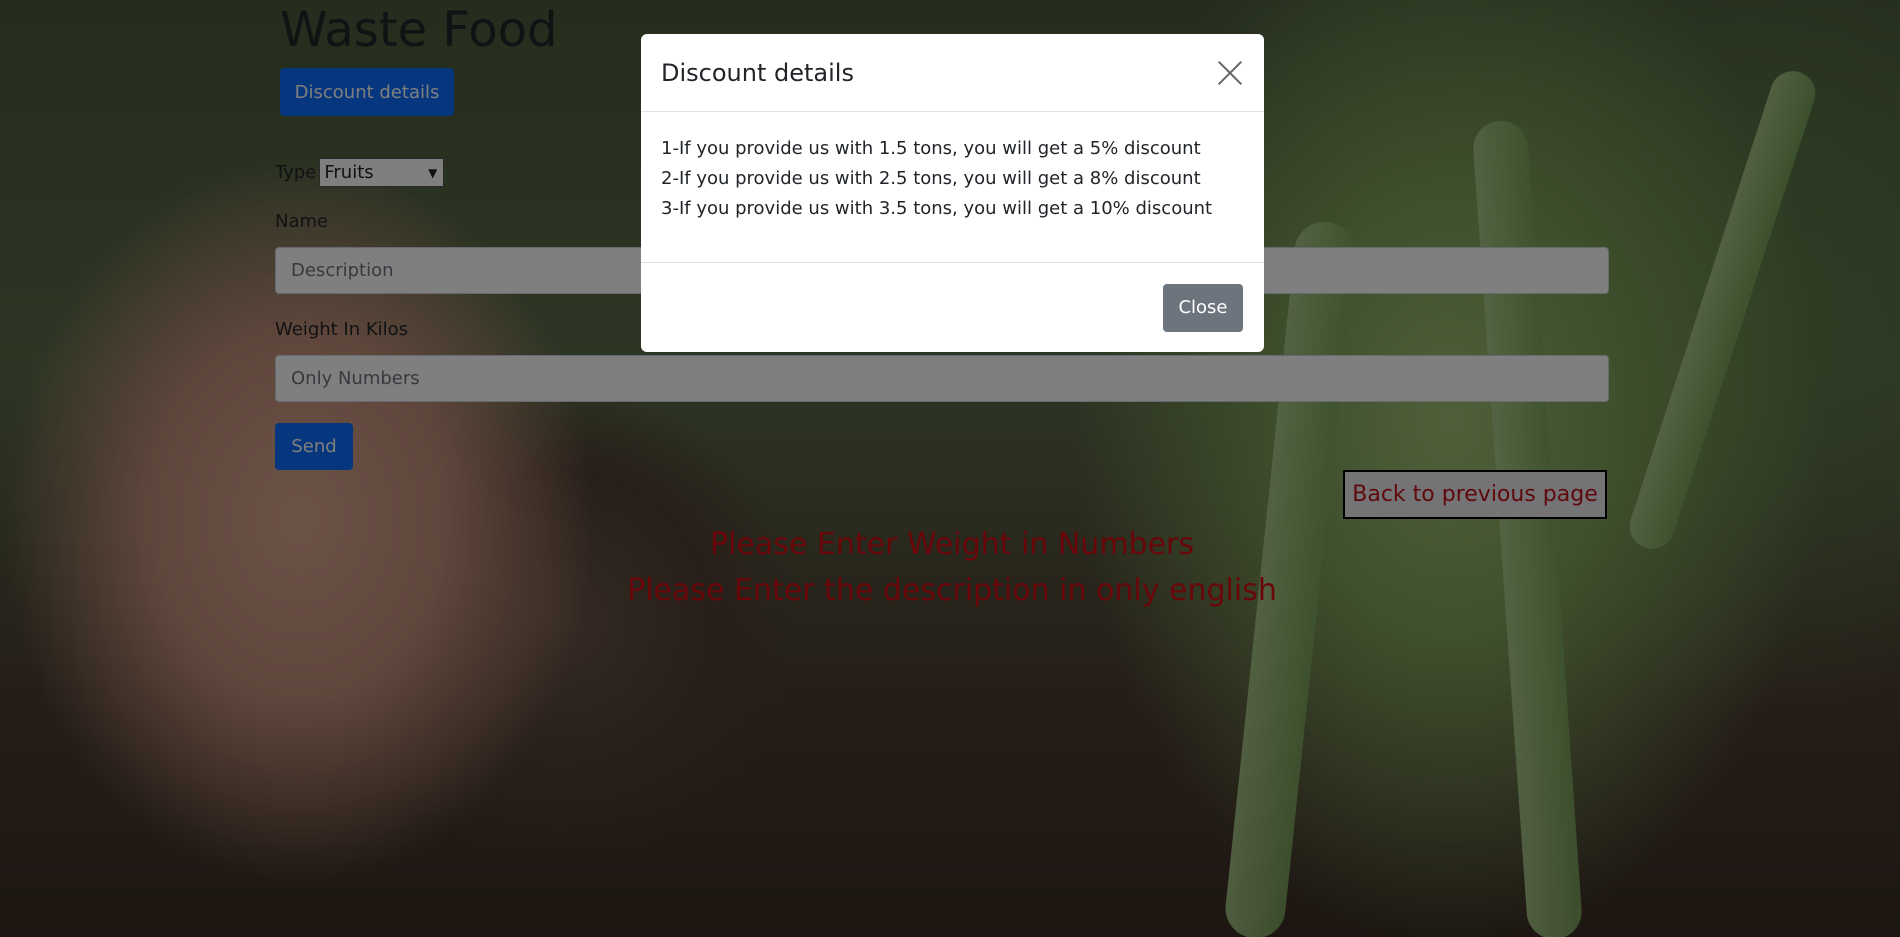 The height and width of the screenshot is (937, 1900). Describe the element at coordinates (1203, 307) in the screenshot. I see `close-button: Close` at that location.